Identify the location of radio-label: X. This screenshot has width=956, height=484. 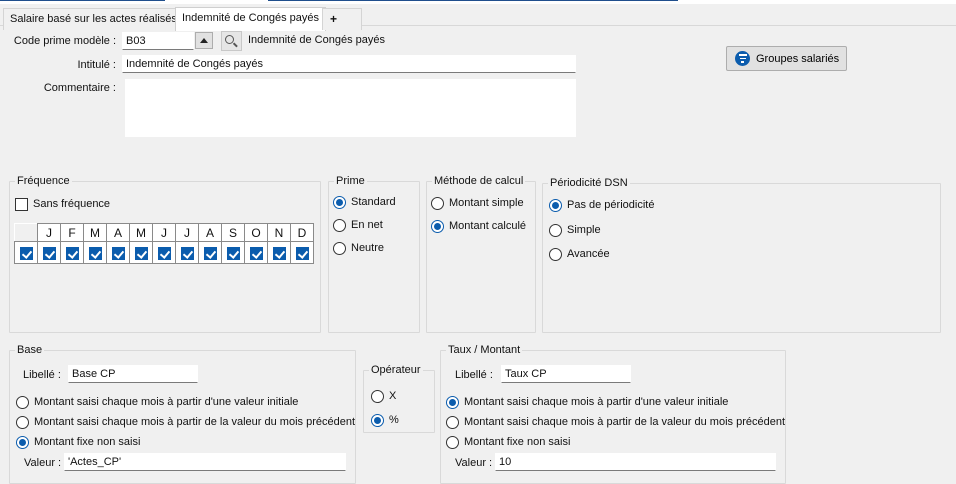
(393, 396).